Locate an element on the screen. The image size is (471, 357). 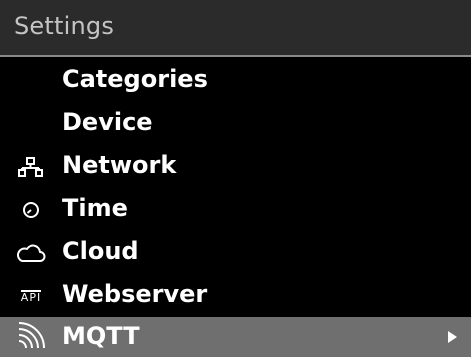
wifi-signal-icon is located at coordinates (31, 335).